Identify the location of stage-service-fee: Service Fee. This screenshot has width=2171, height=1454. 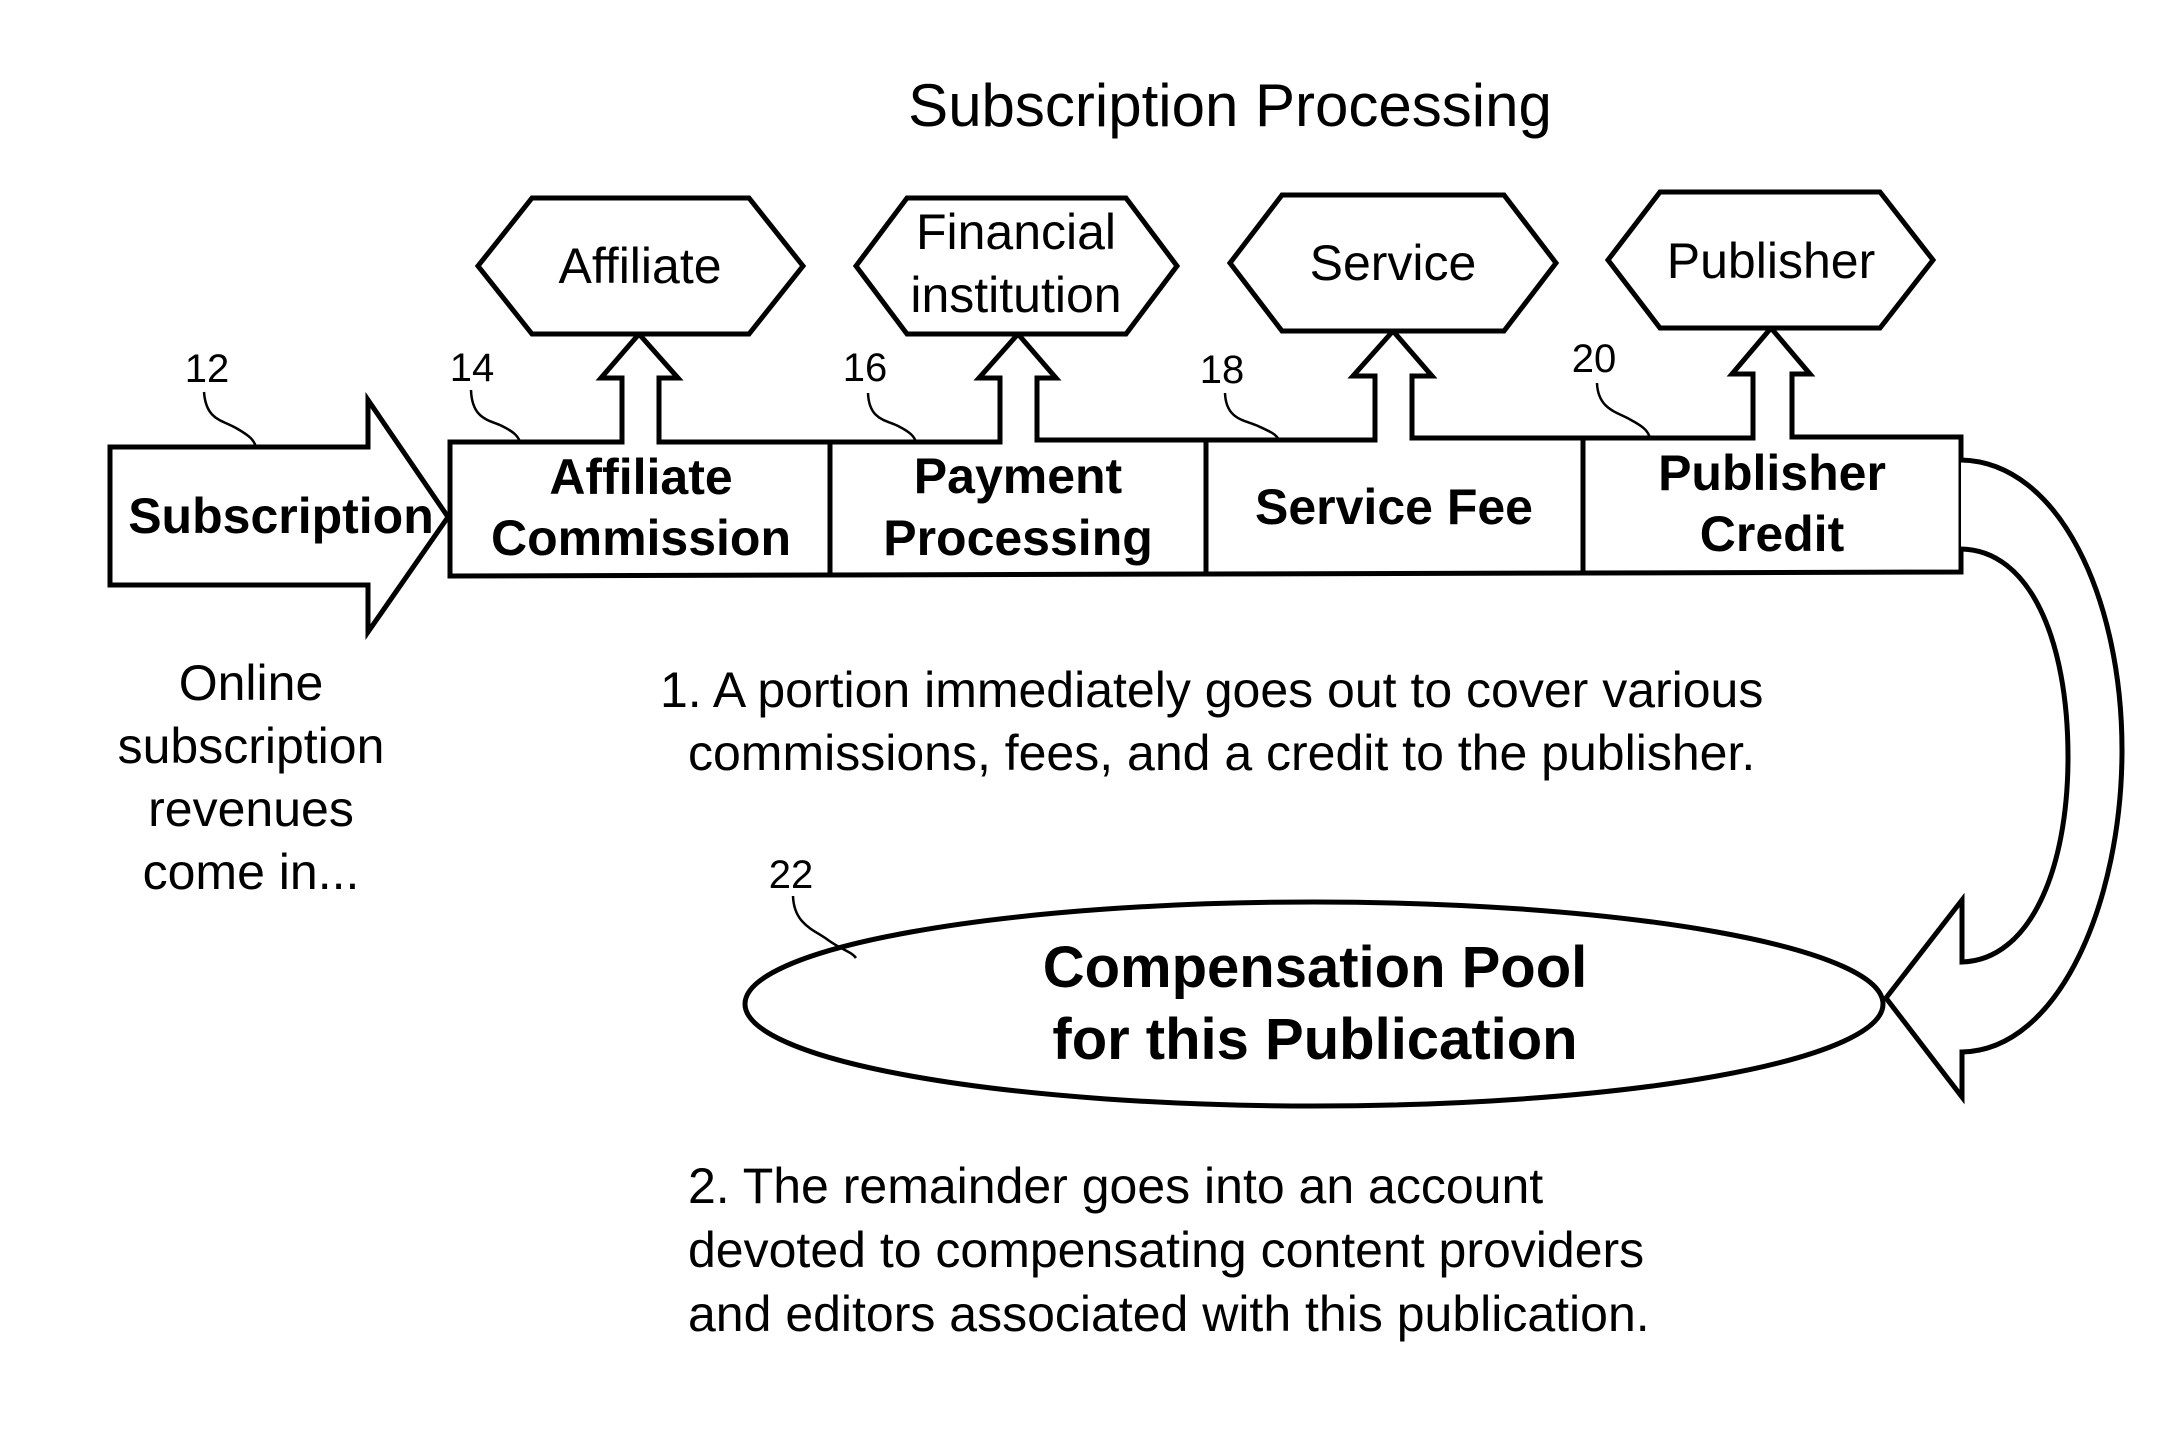
(1394, 507).